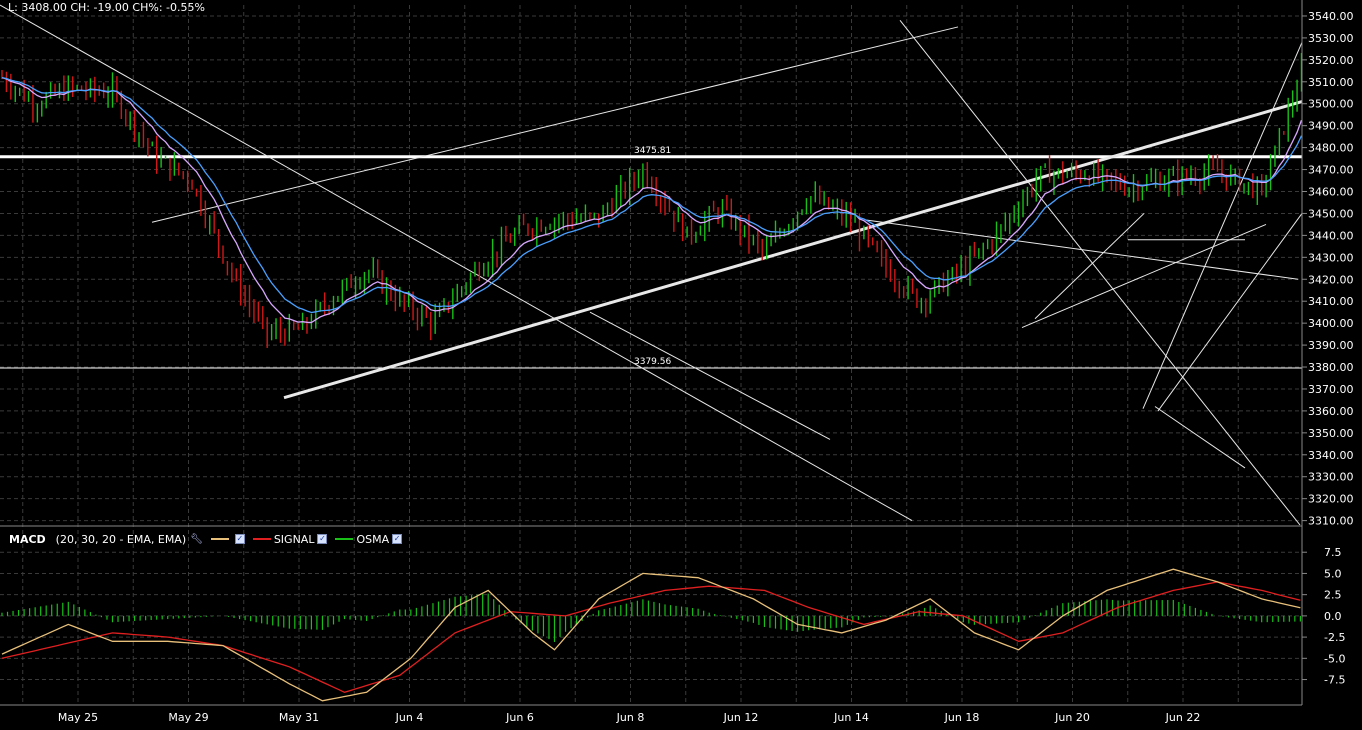  Describe the element at coordinates (1331, 477) in the screenshot. I see `y-tick-label: 3330.00` at that location.